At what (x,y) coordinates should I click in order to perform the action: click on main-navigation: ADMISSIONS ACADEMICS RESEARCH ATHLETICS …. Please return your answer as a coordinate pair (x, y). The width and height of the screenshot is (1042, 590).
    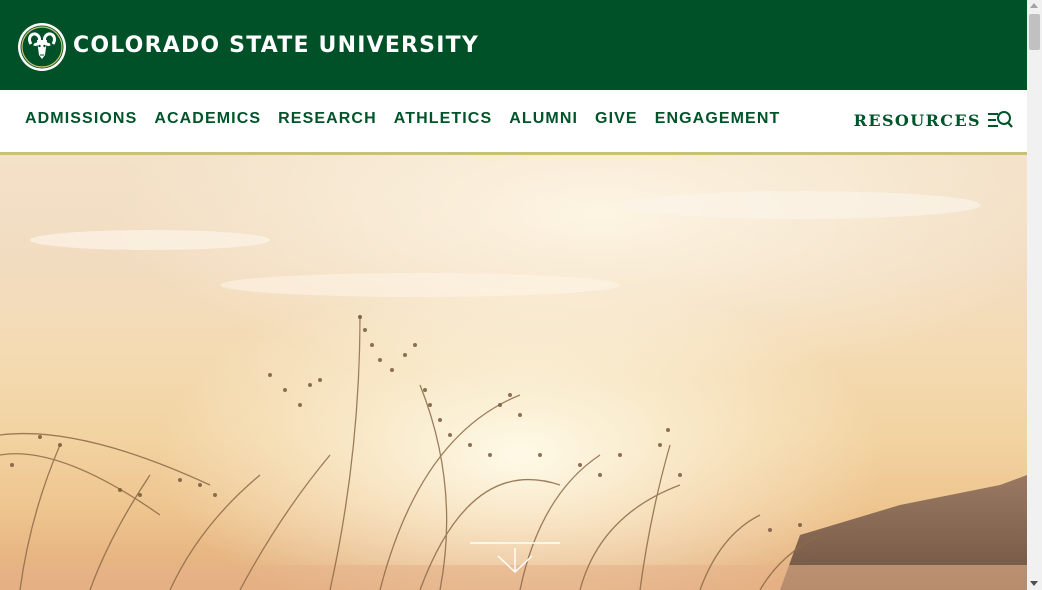
    Looking at the image, I should click on (513, 122).